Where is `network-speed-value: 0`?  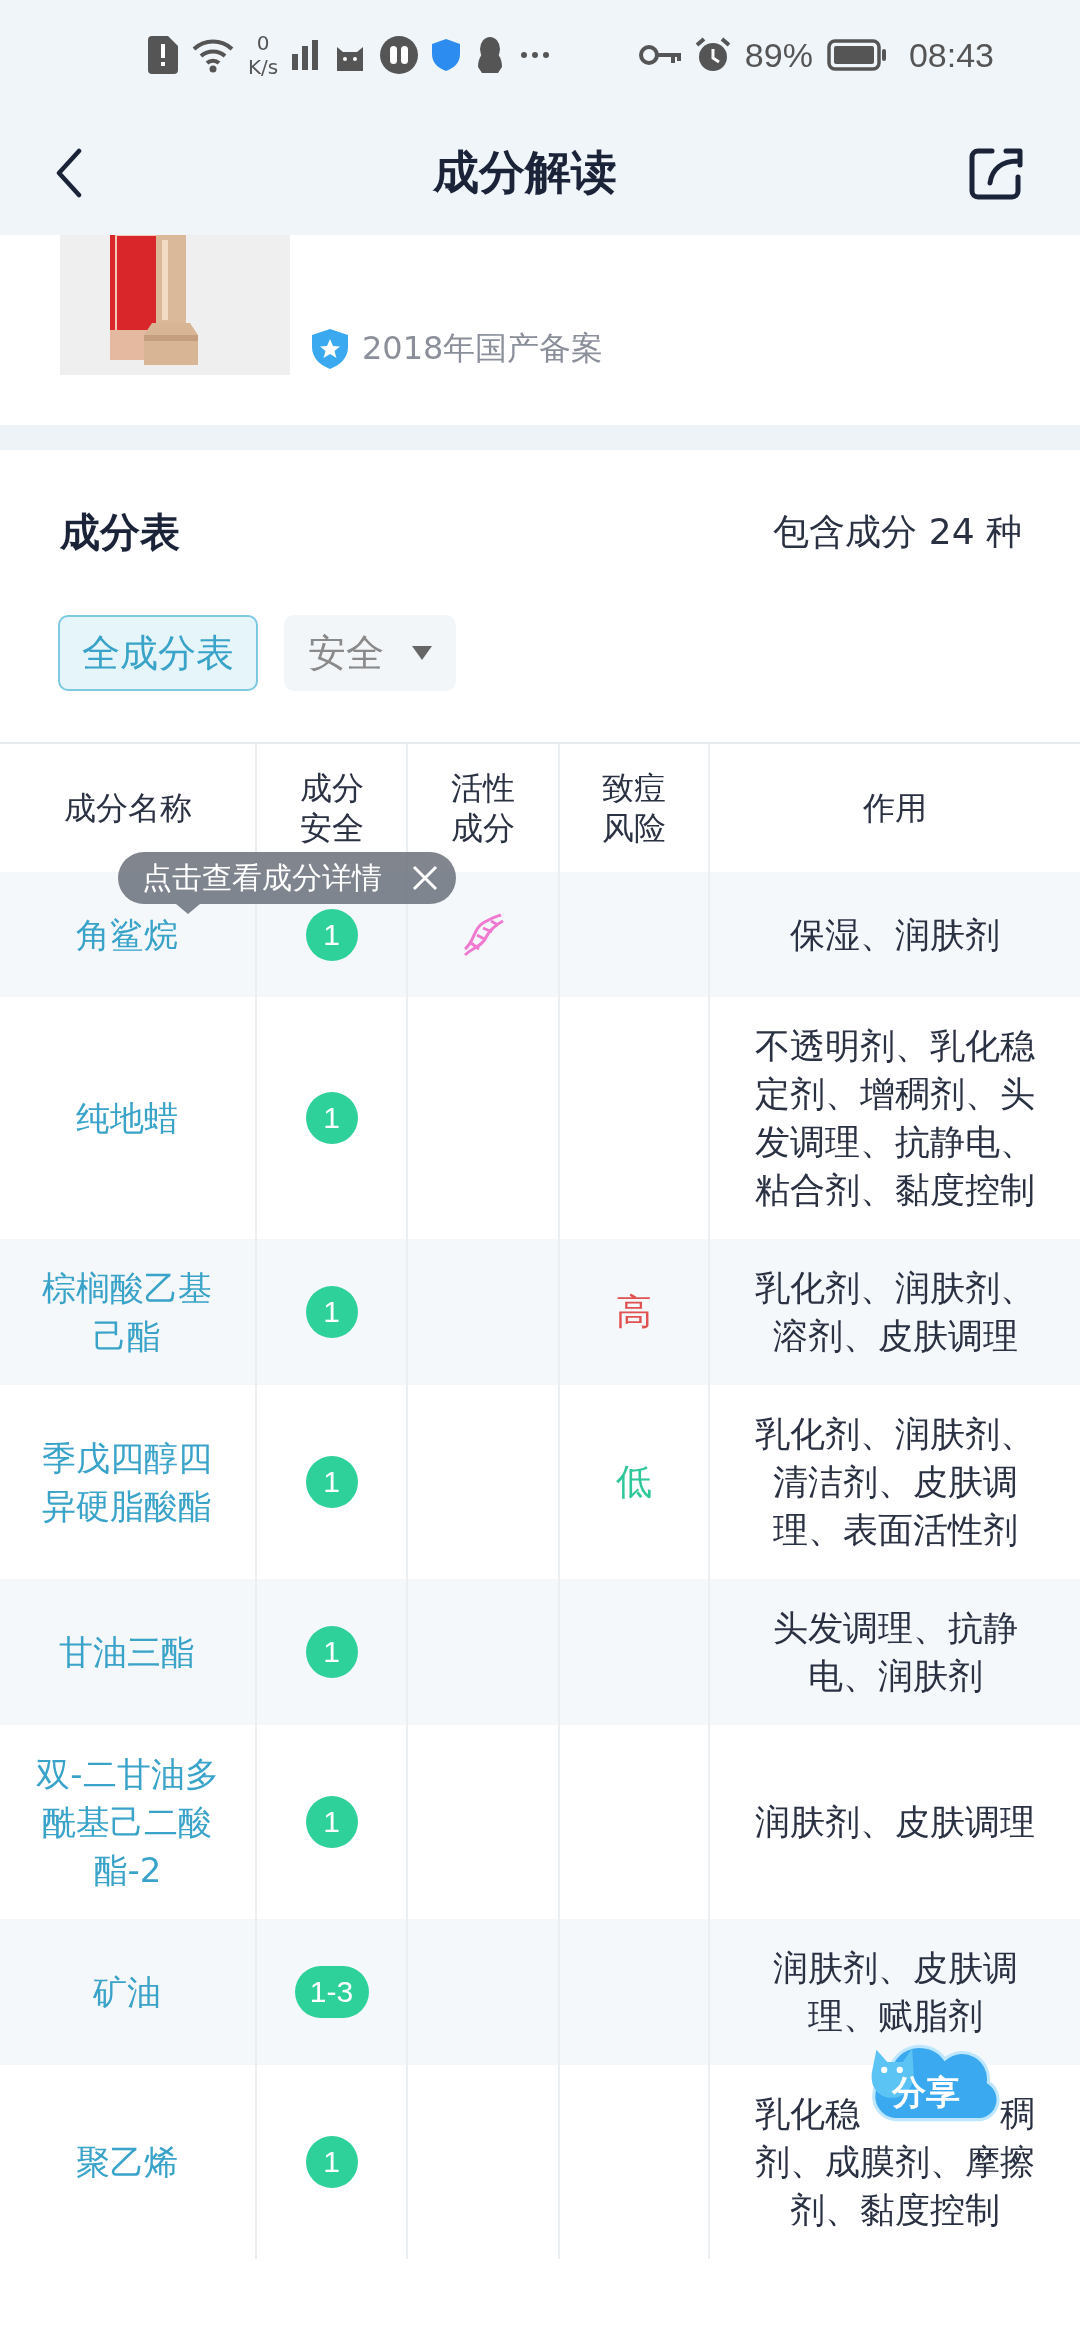
network-speed-value: 0 is located at coordinates (263, 43).